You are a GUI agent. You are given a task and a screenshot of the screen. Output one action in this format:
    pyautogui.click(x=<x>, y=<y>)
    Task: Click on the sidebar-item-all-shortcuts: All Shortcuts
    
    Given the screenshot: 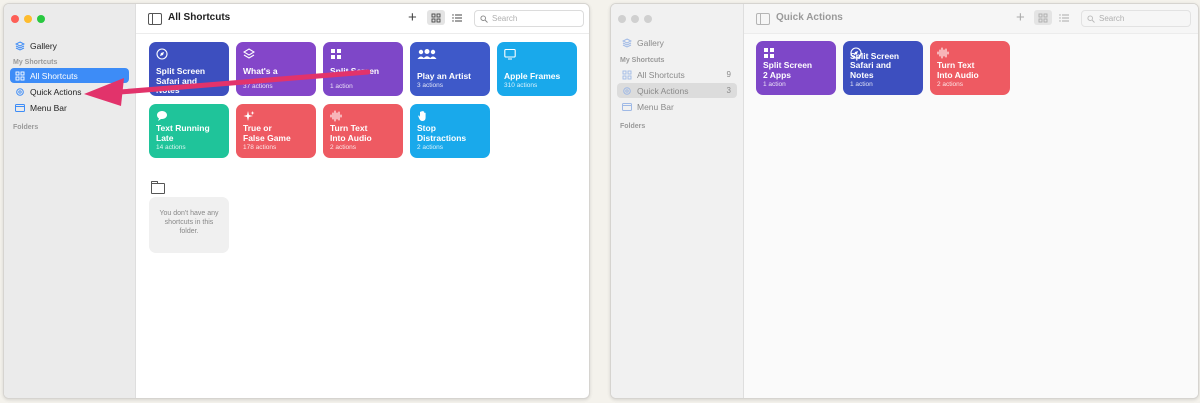 What is the action you would take?
    pyautogui.click(x=69, y=75)
    